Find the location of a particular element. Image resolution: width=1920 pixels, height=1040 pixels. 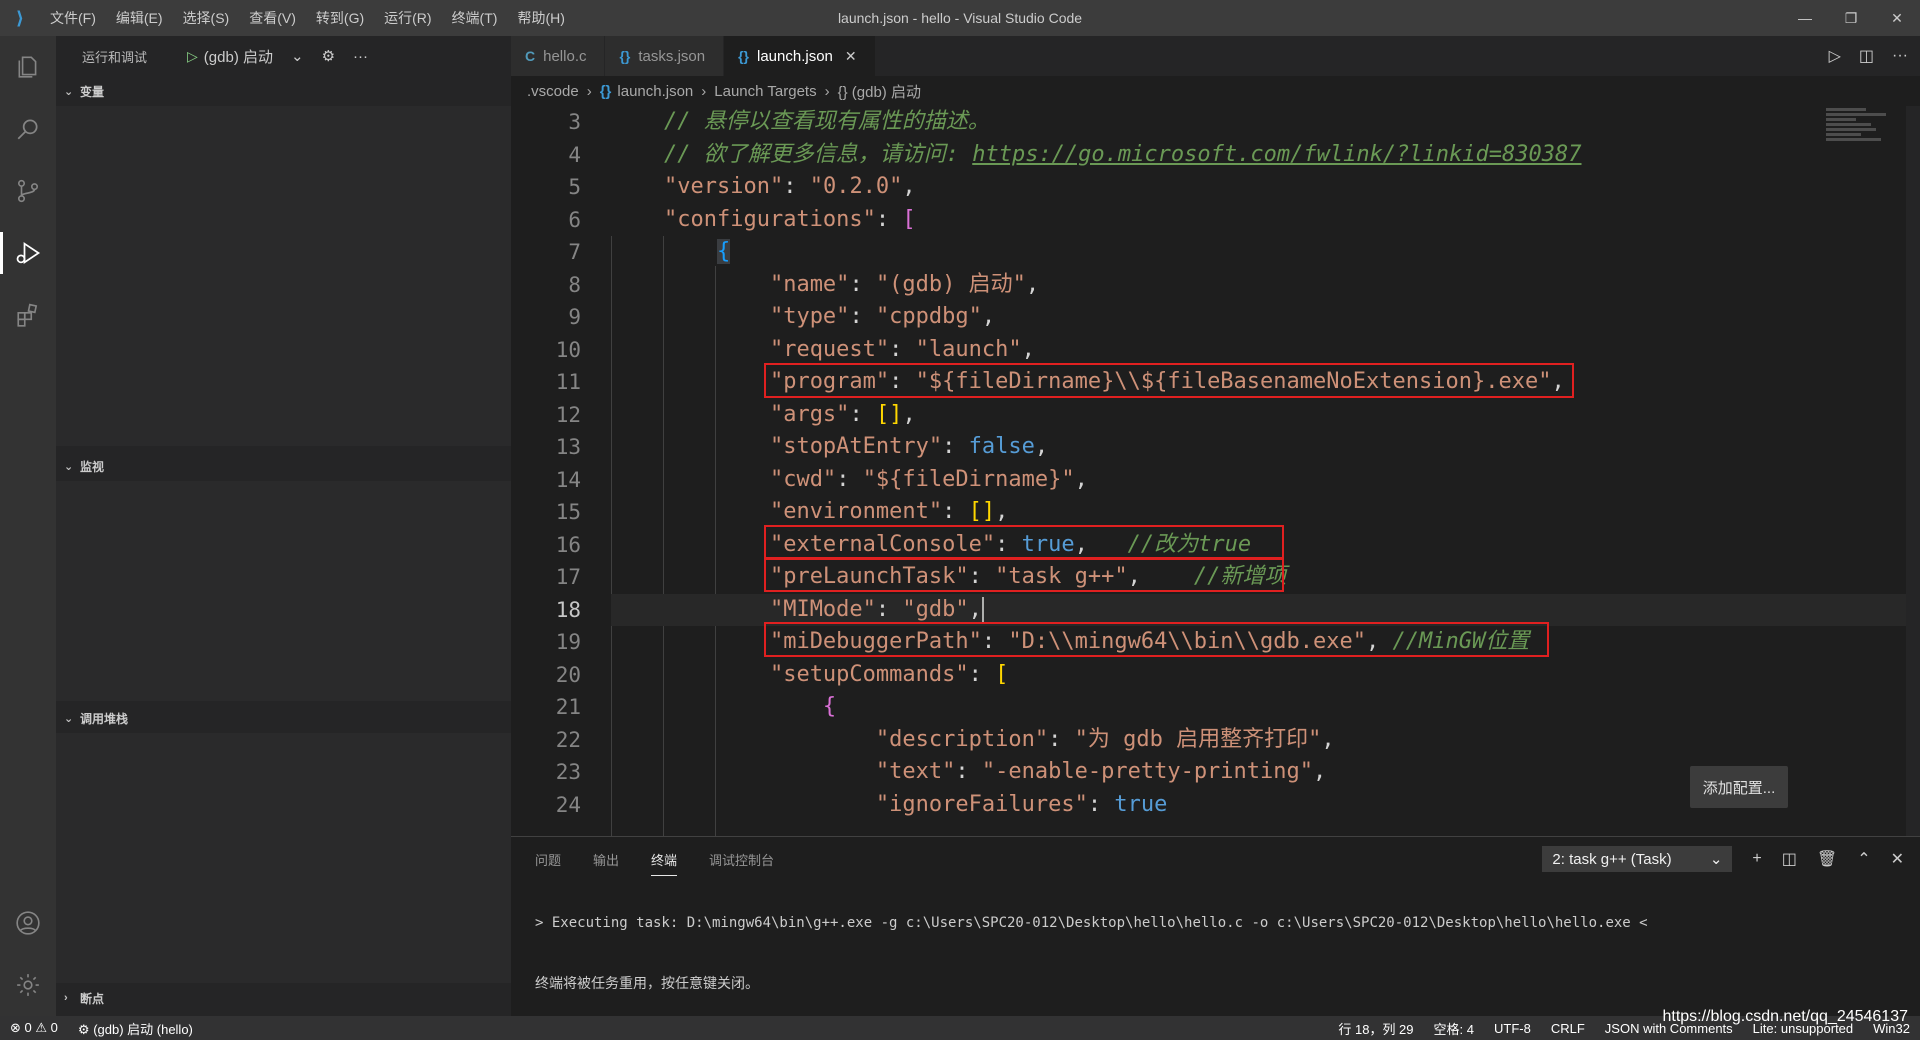

line-number: 4 is located at coordinates (574, 154).